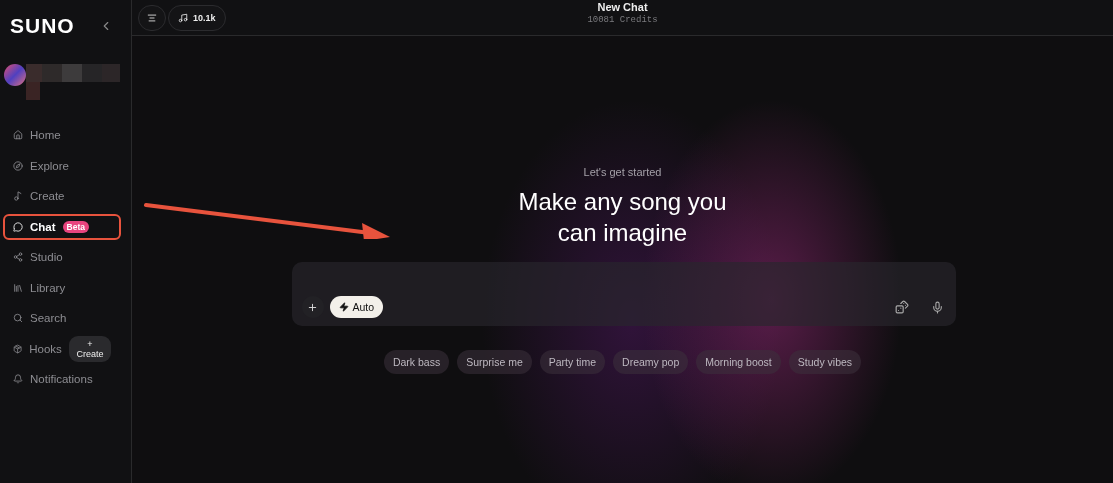 The width and height of the screenshot is (1113, 483). Describe the element at coordinates (47, 196) in the screenshot. I see `nav-label: Create` at that location.